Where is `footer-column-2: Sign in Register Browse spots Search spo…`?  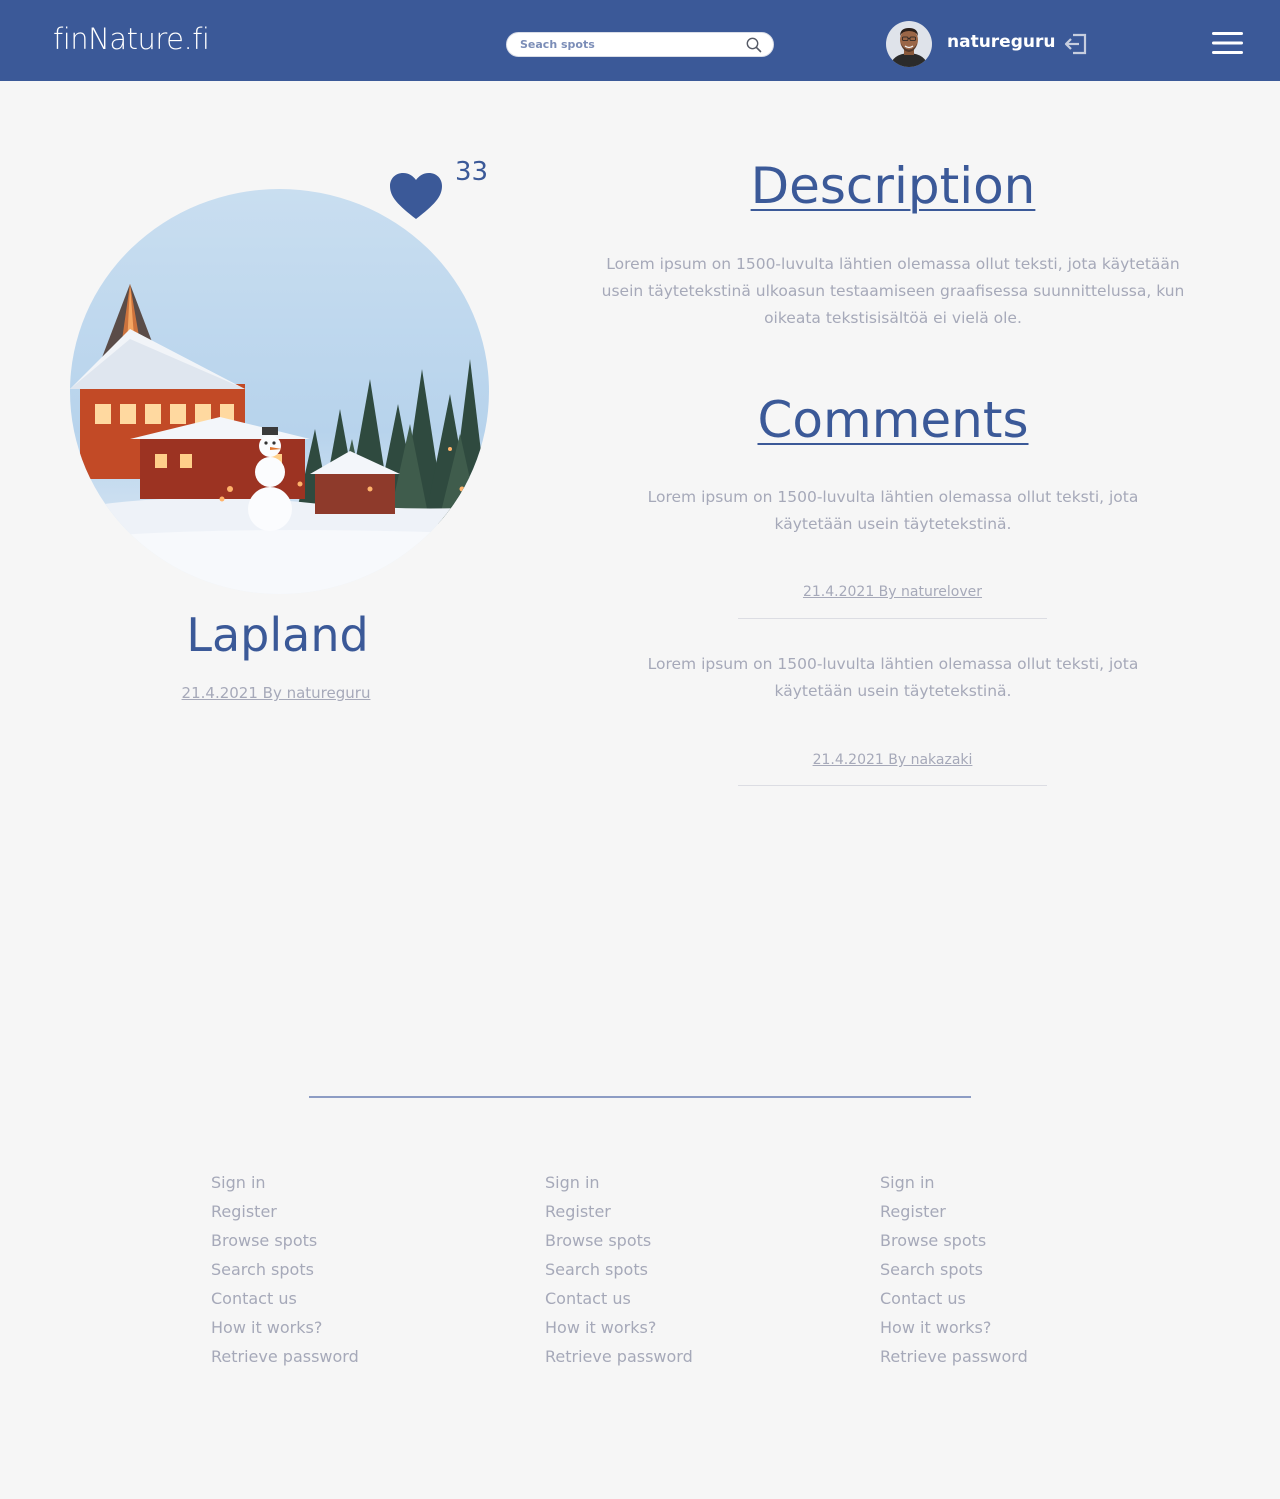 footer-column-2: Sign in Register Browse spots Search spo… is located at coordinates (619, 1271).